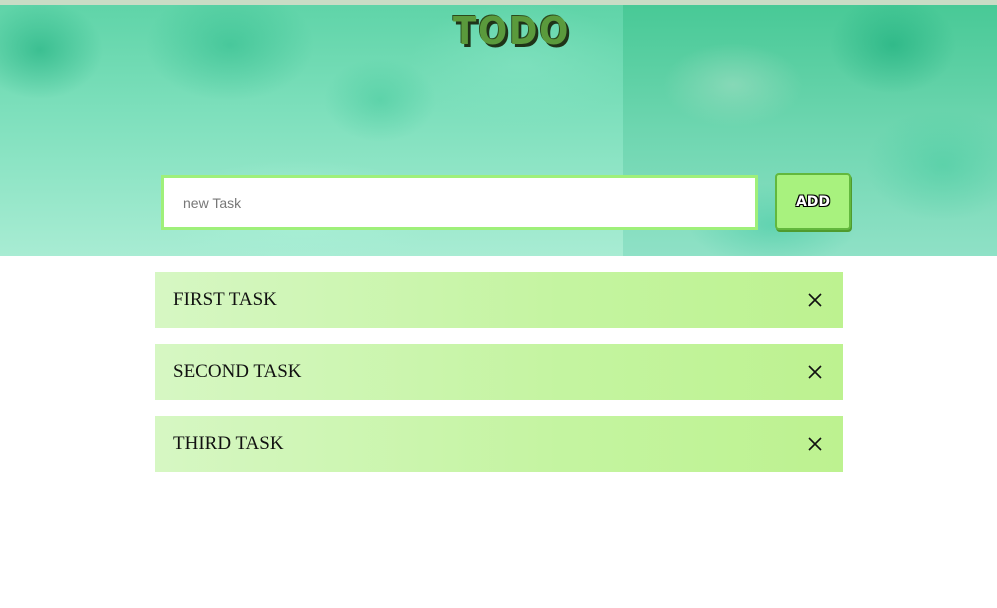  I want to click on task-label: SECOND TASK, so click(237, 371).